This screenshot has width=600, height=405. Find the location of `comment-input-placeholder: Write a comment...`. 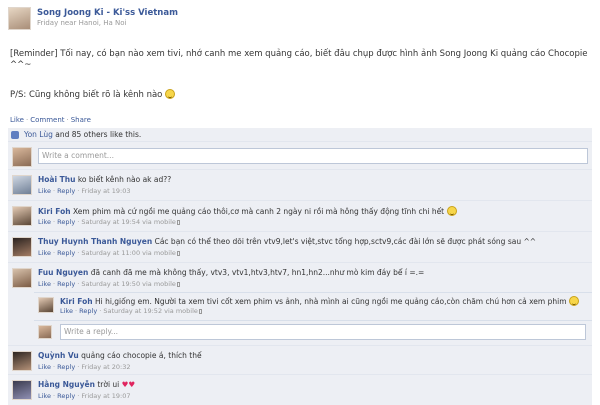

comment-input-placeholder: Write a comment... is located at coordinates (78, 155).